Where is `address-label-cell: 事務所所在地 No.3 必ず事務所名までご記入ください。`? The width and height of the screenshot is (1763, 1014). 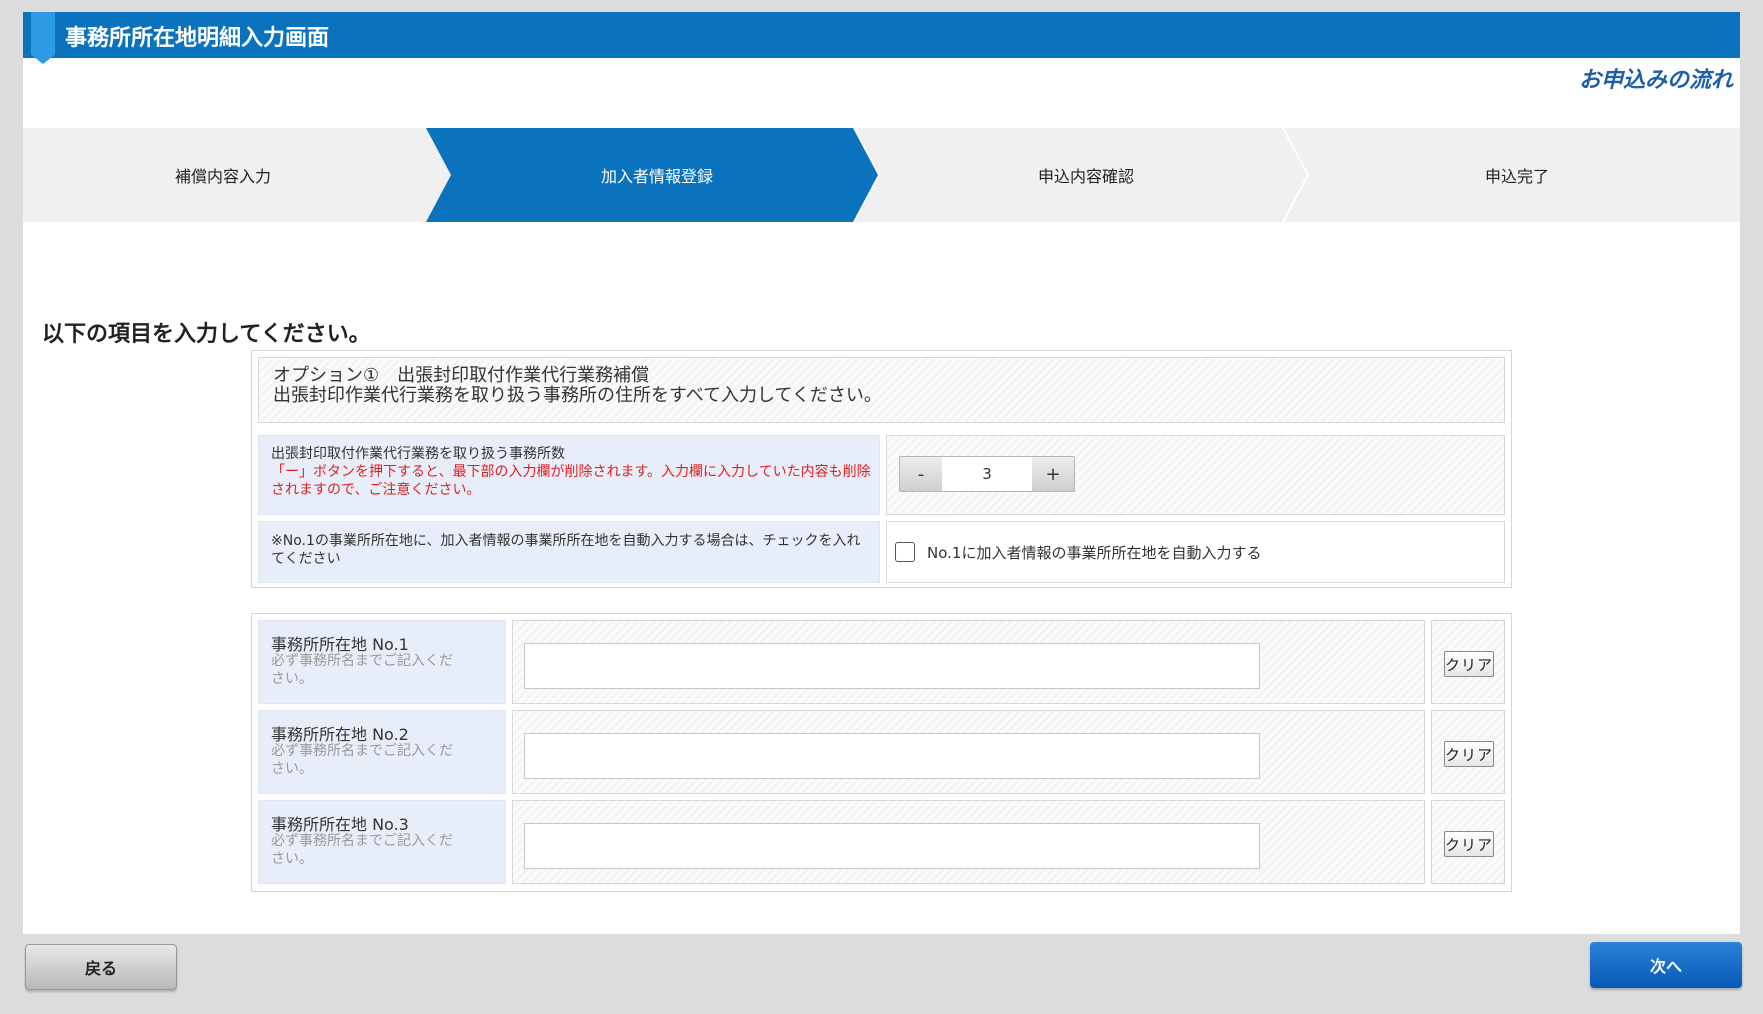
address-label-cell: 事務所所在地 No.3 必ず事務所名までご記入ください。 is located at coordinates (382, 842).